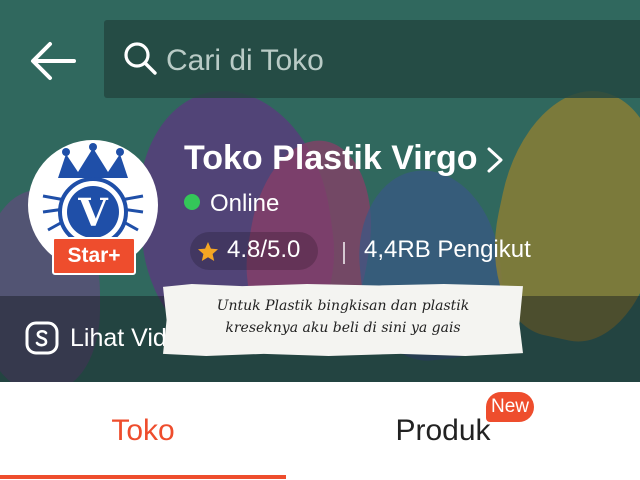 Image resolution: width=640 pixels, height=480 pixels. What do you see at coordinates (245, 60) in the screenshot?
I see `search-placeholder: Cari di Toko` at bounding box center [245, 60].